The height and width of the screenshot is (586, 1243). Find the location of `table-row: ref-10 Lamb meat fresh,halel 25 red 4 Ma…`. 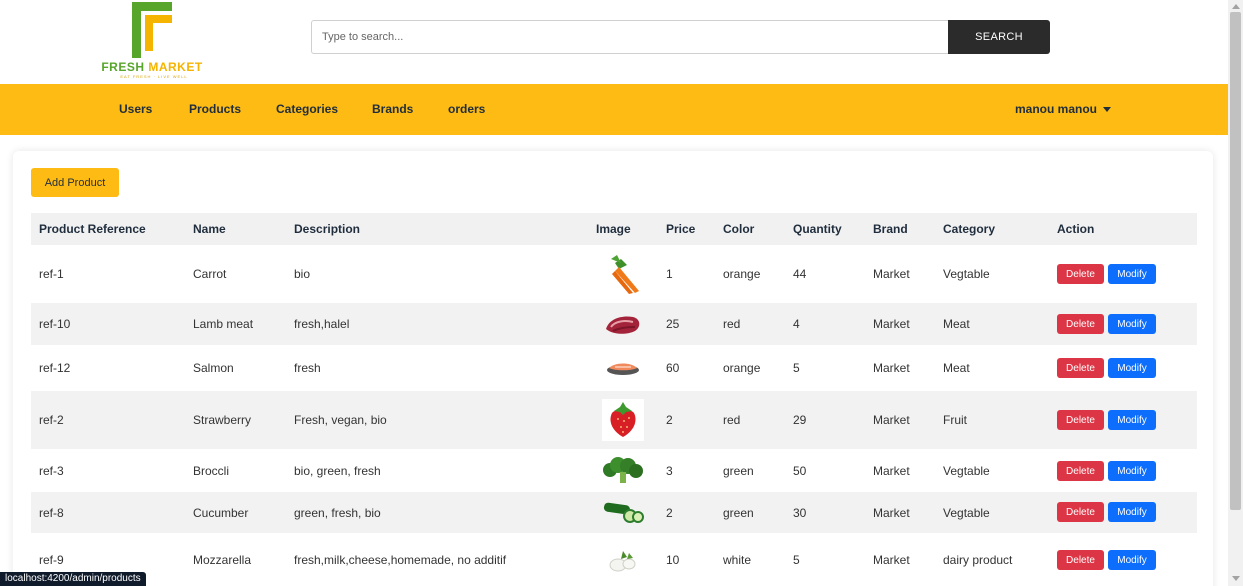

table-row: ref-10 Lamb meat fresh,halel 25 red 4 Ma… is located at coordinates (614, 324).